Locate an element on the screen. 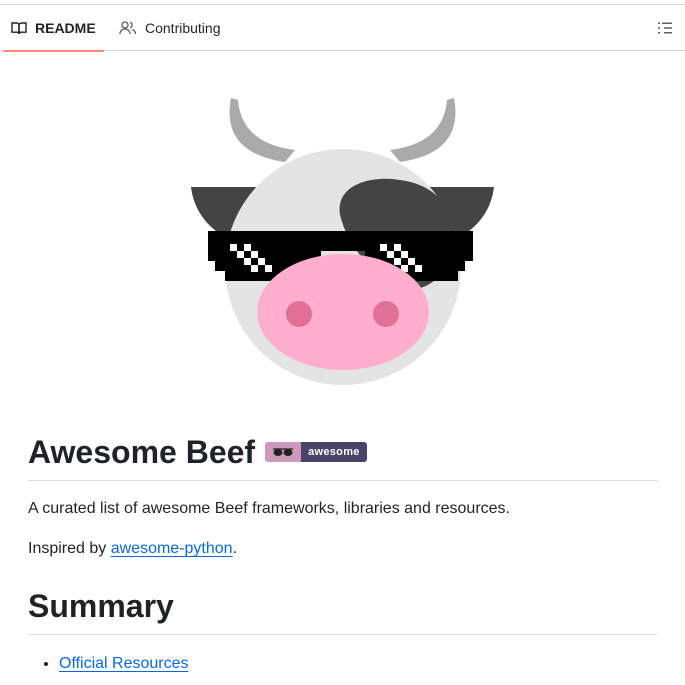 The image size is (685, 685). tab-contributing: Contributing is located at coordinates (170, 28).